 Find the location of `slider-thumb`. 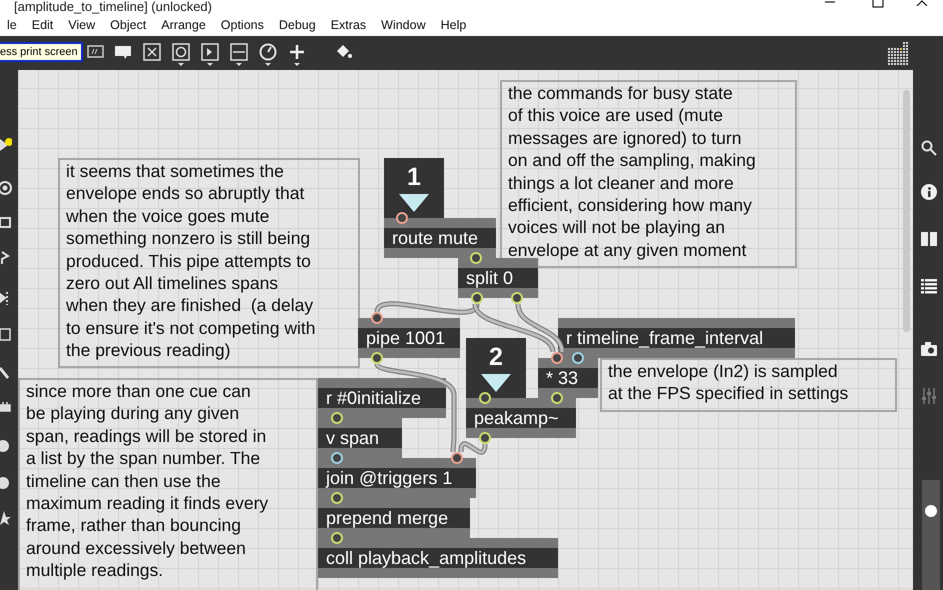

slider-thumb is located at coordinates (931, 510).